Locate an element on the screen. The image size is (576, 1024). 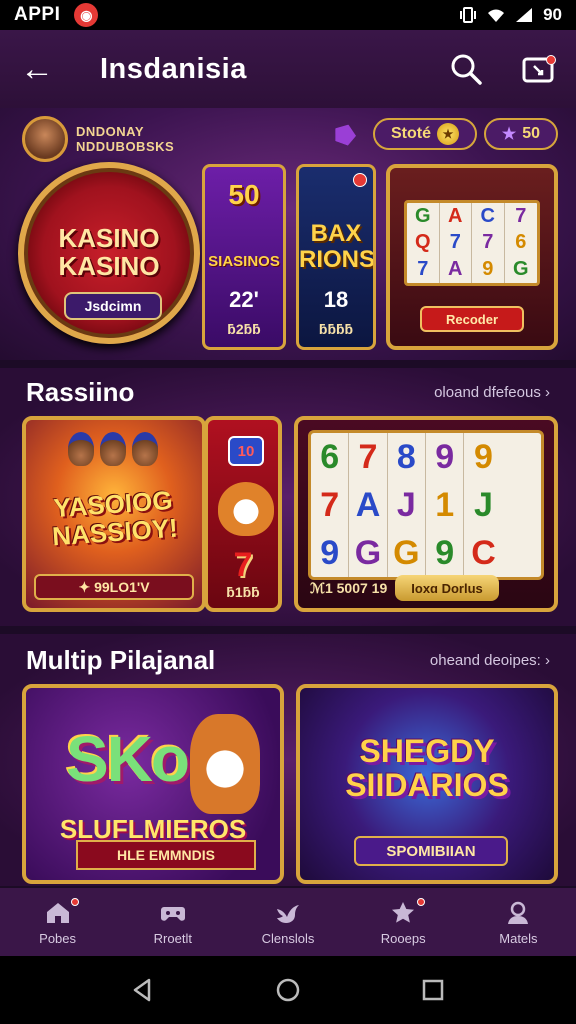
nav-label: Matels is located at coordinates (518, 938).